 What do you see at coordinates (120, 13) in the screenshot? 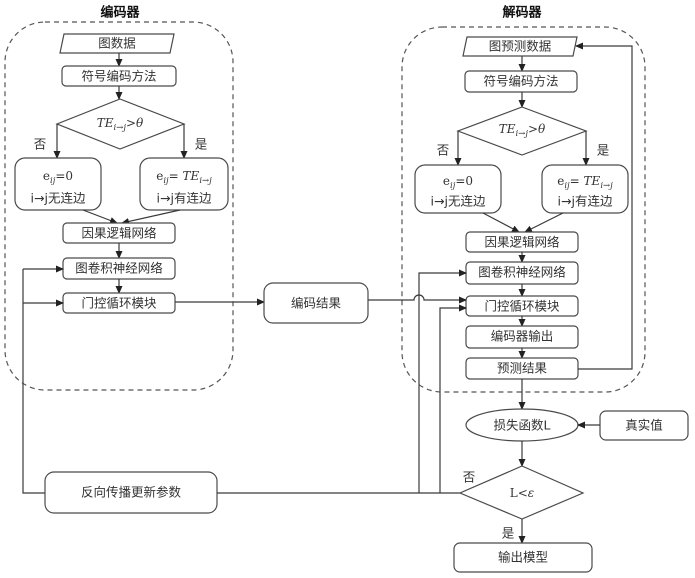
I see `encoder-title: 编码器` at bounding box center [120, 13].